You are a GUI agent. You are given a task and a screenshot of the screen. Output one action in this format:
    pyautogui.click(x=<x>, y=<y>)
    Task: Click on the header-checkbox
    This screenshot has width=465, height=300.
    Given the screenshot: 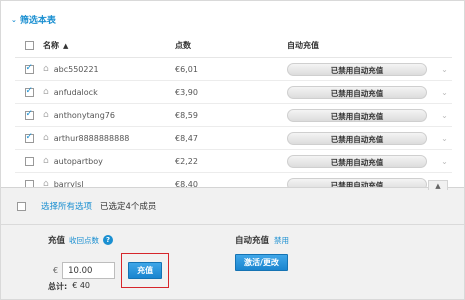 What is the action you would take?
    pyautogui.click(x=29, y=45)
    